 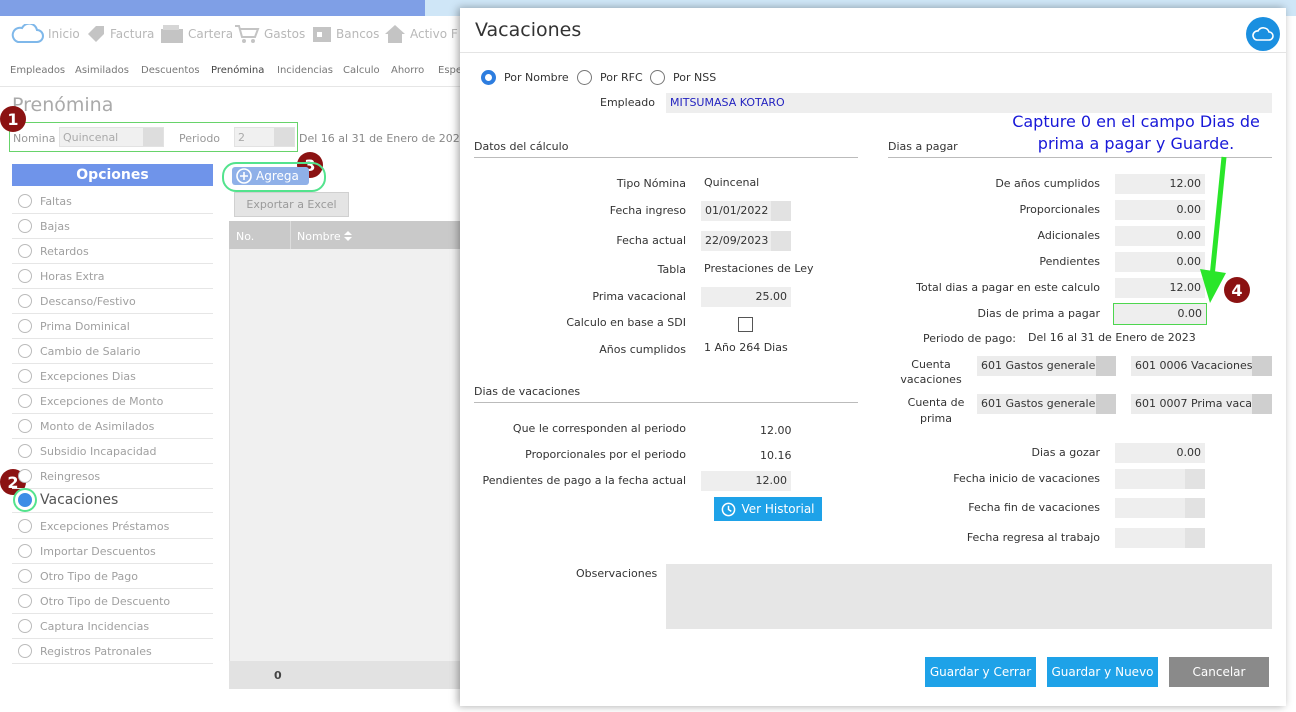 I want to click on option-item: Subsidio Incapacidad, so click(x=112, y=451).